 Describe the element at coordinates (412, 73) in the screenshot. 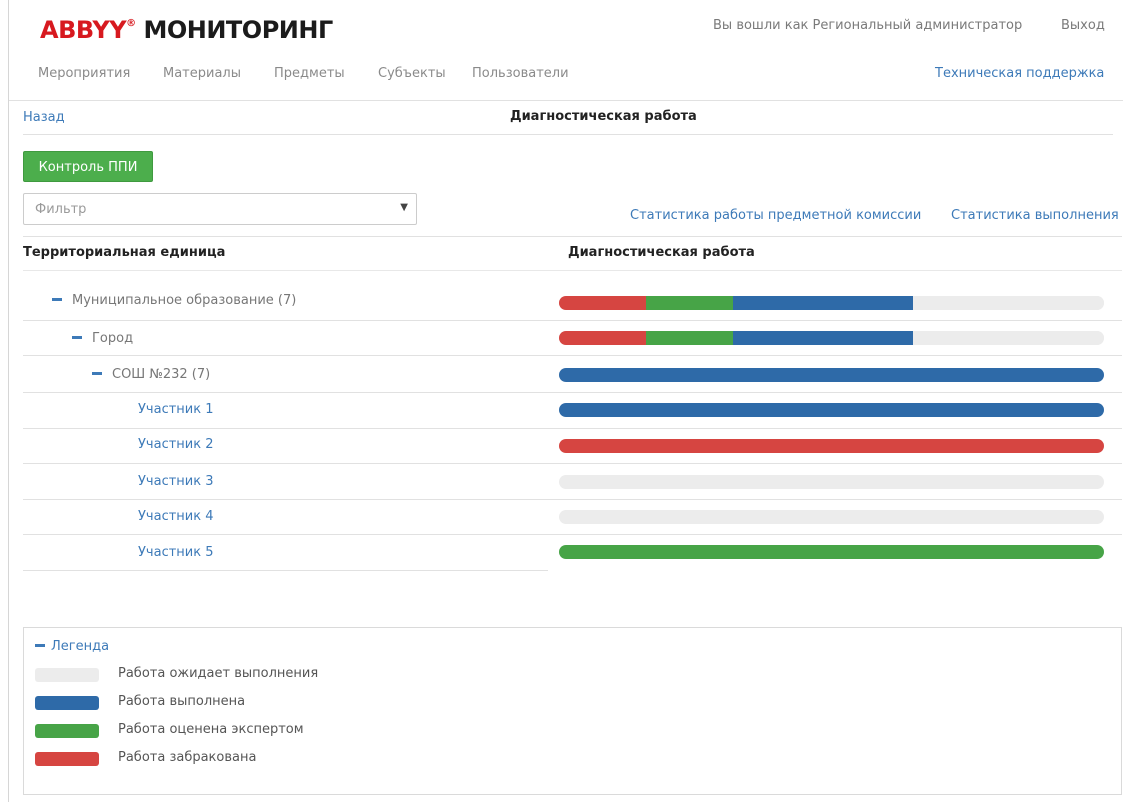

I see `nav-item-regions: Субъекты` at that location.